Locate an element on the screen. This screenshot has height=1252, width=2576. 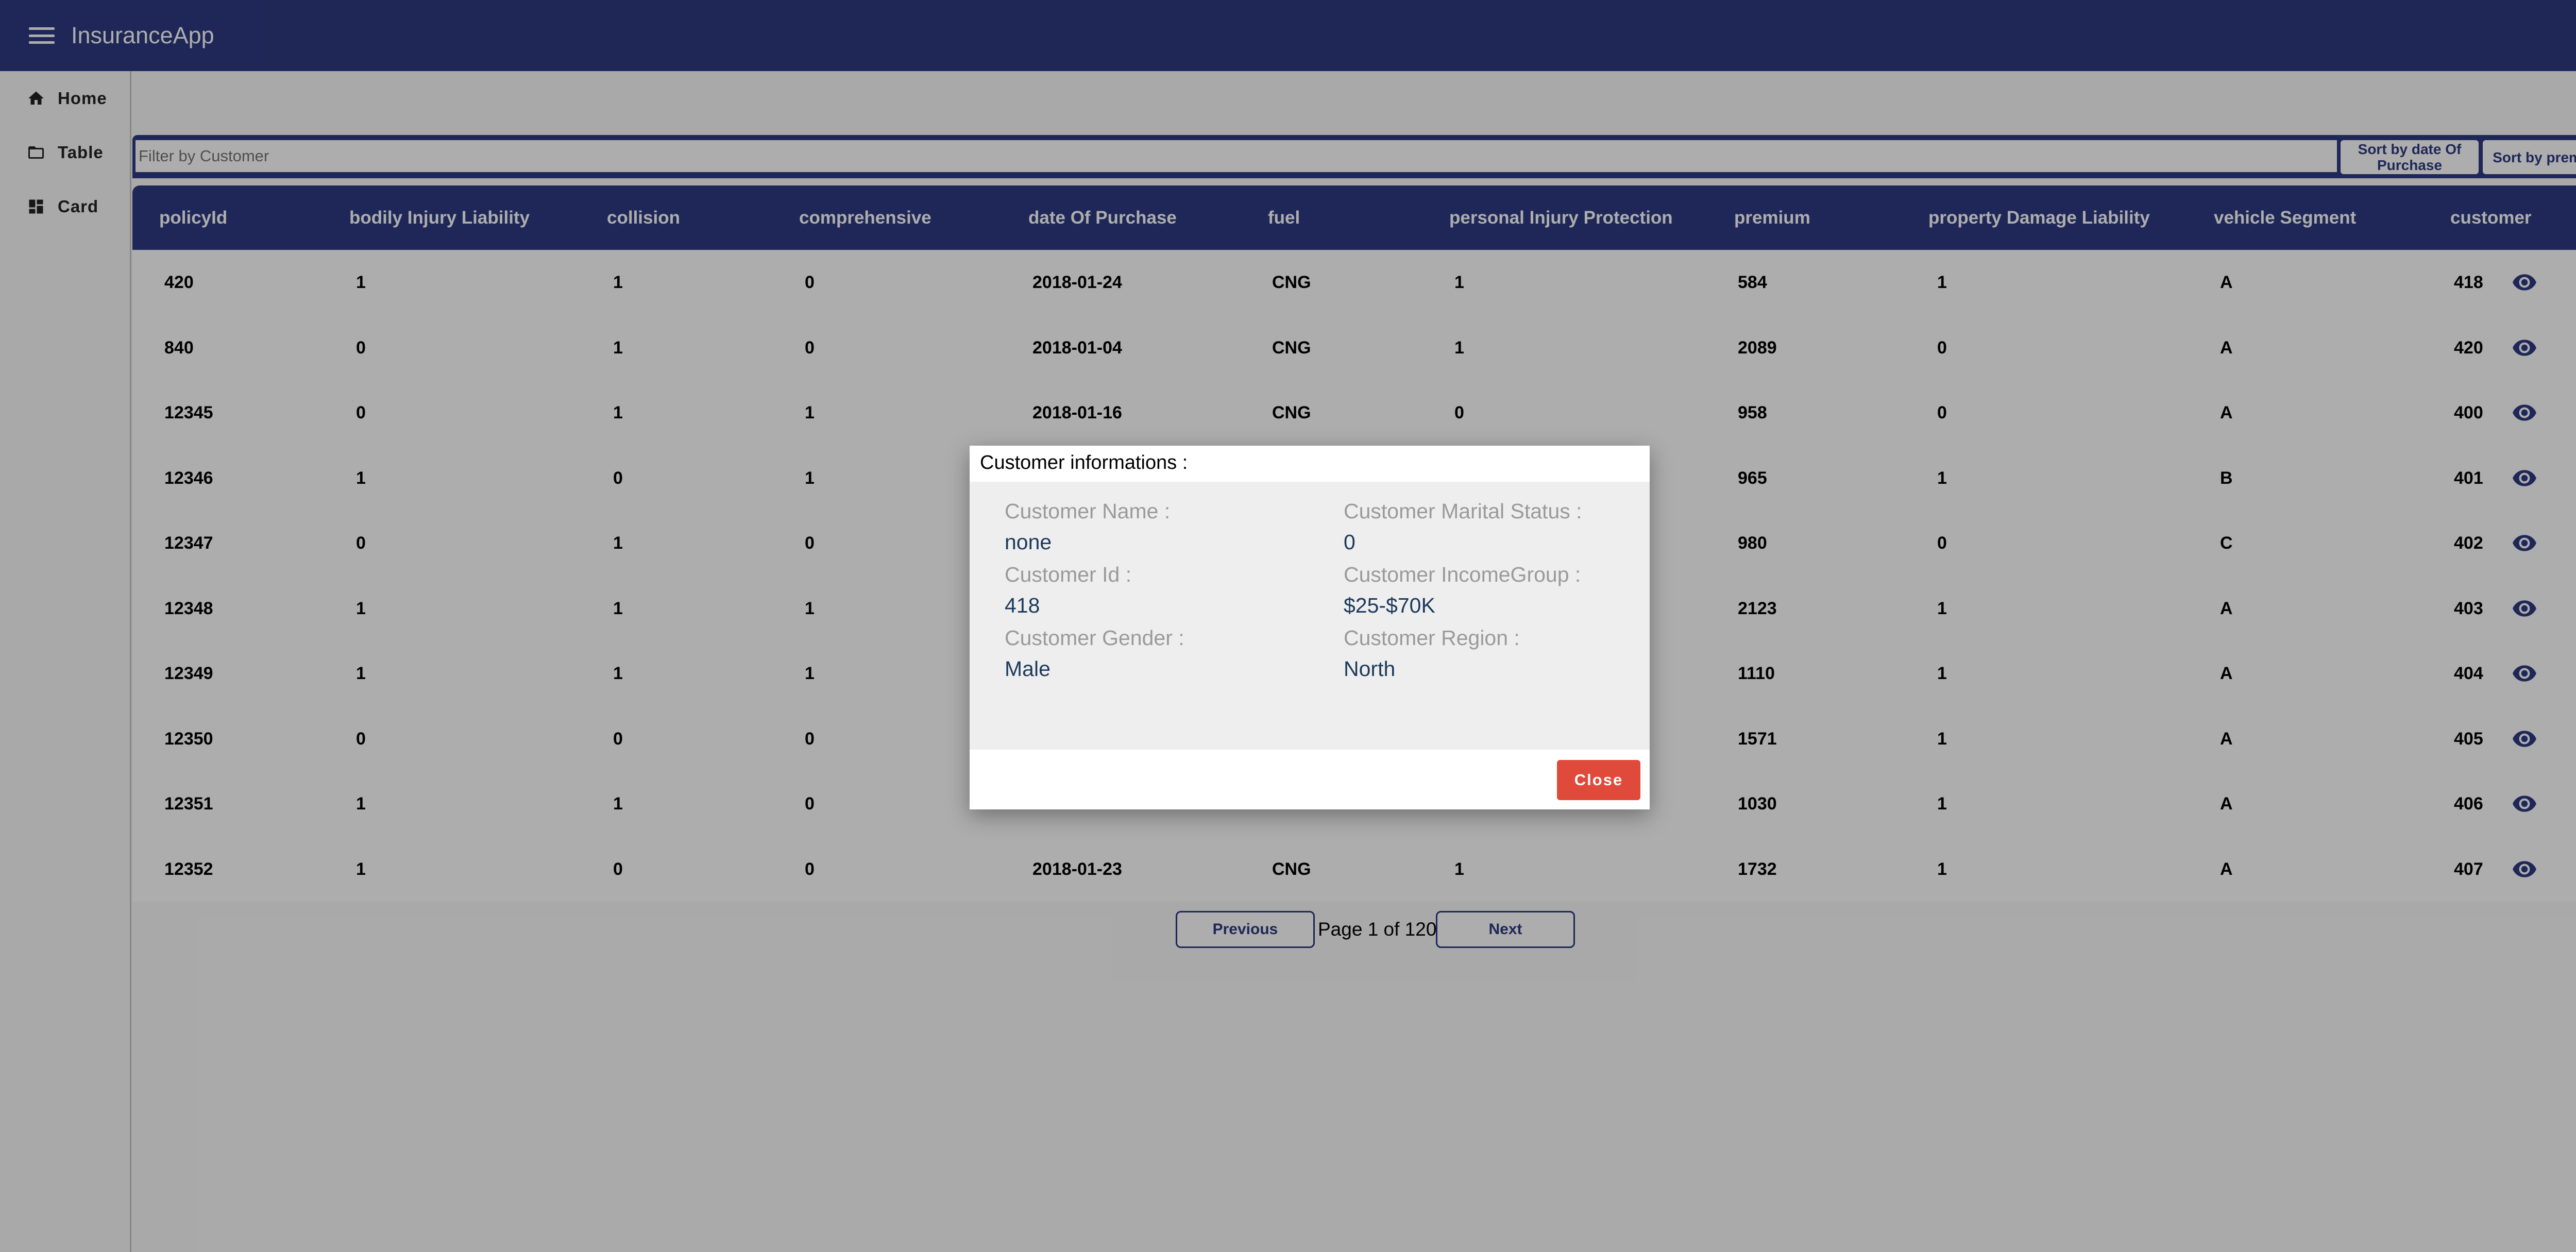
dialog-title: Customer informations : is located at coordinates (1084, 462).